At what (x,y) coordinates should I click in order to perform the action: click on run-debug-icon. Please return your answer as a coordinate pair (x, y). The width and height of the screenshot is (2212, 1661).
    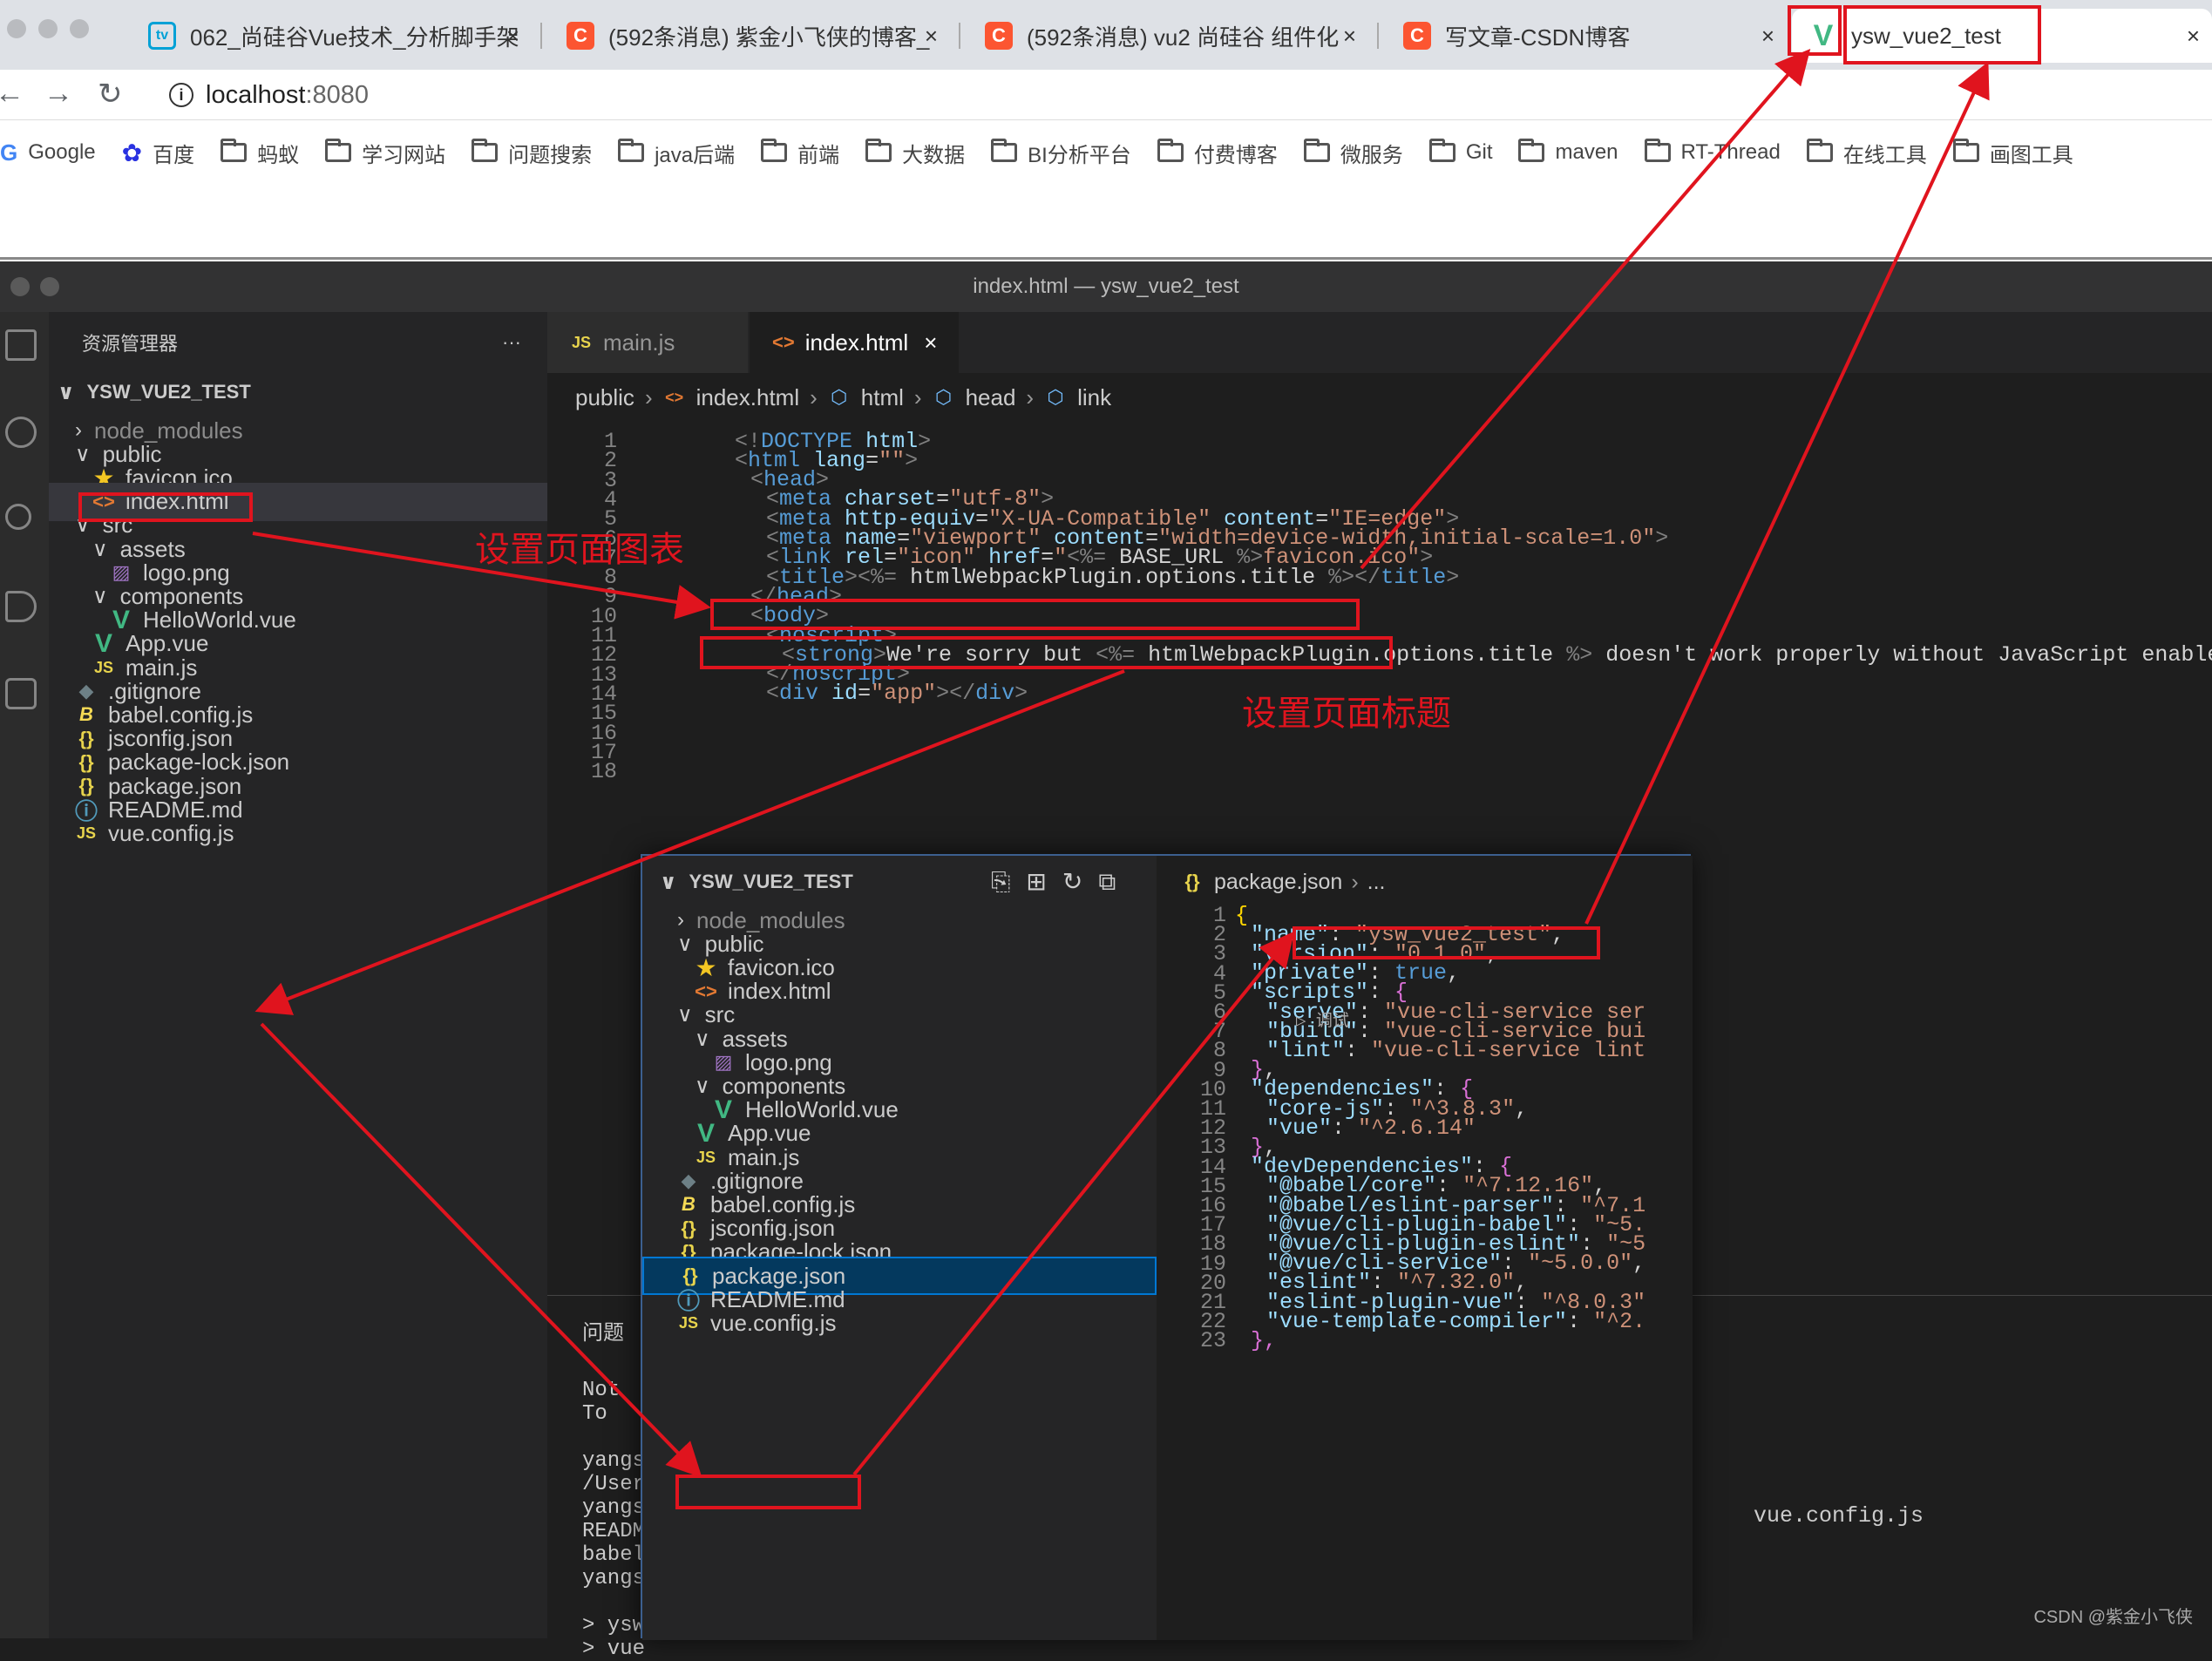
    Looking at the image, I should click on (21, 606).